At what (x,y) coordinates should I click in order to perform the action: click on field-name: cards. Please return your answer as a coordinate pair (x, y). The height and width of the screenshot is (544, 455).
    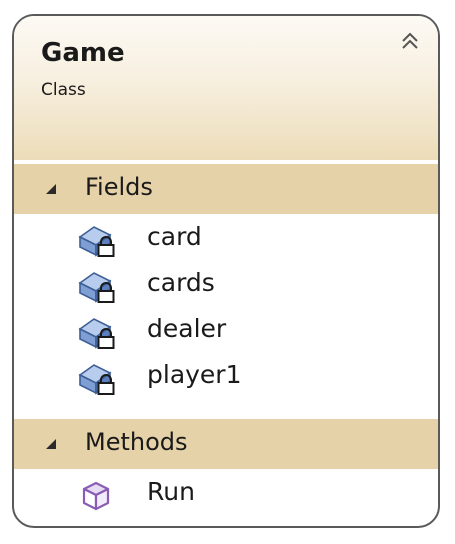
    Looking at the image, I should click on (181, 282).